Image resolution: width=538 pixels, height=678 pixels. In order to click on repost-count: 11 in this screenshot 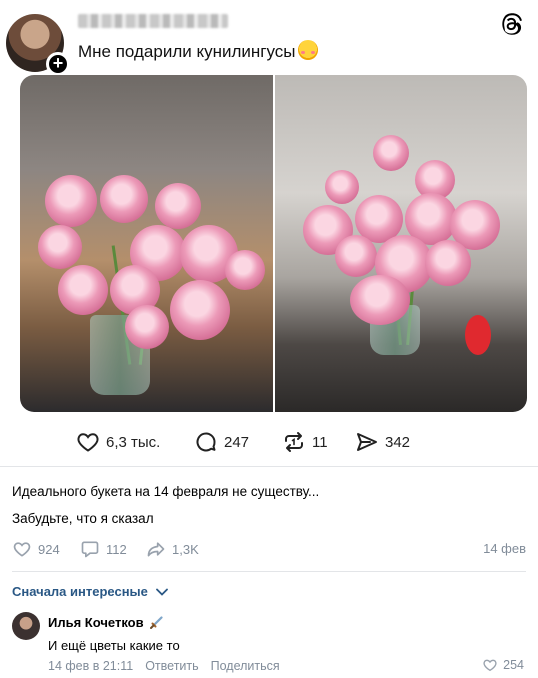, I will do `click(320, 442)`.